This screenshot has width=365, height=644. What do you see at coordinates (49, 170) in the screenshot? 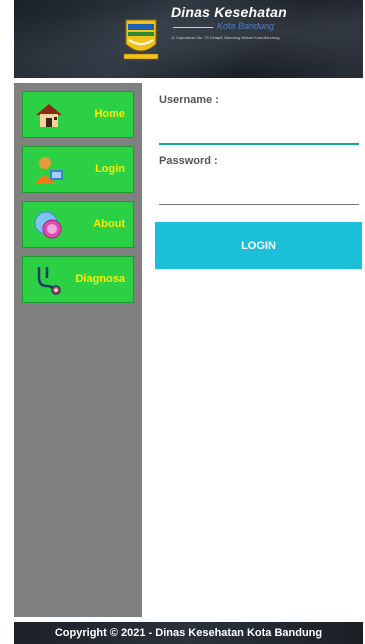
I see `user-login-icon` at bounding box center [49, 170].